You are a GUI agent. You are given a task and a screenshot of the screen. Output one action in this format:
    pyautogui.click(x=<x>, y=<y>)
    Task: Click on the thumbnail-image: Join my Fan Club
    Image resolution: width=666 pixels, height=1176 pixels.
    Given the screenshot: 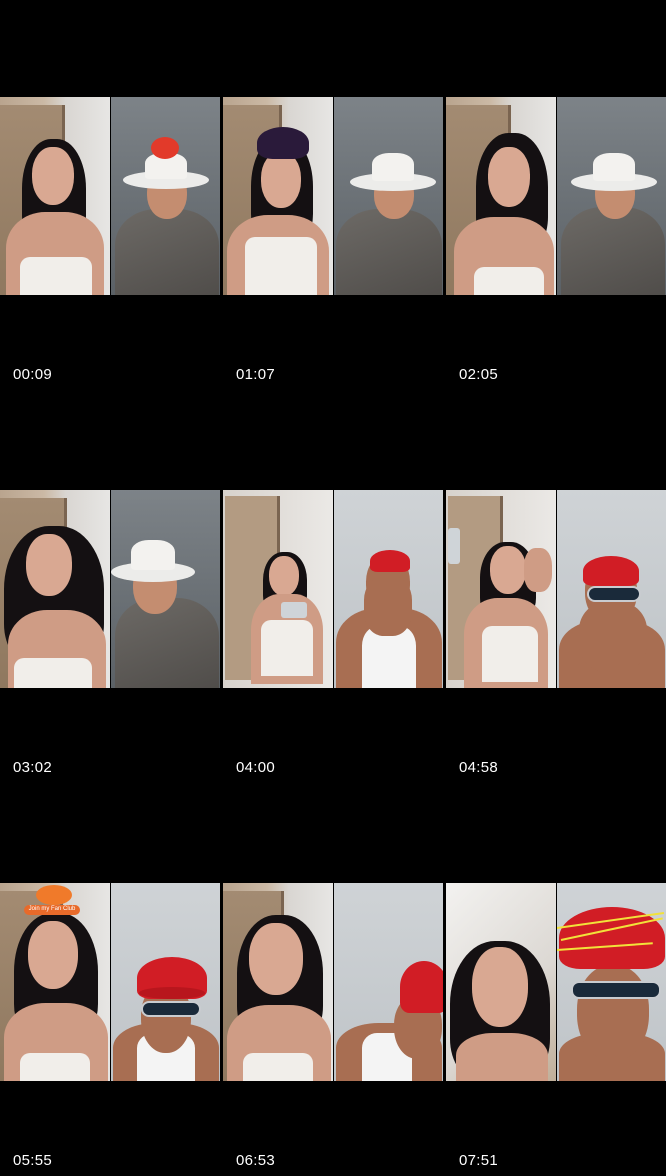 What is the action you would take?
    pyautogui.click(x=110, y=982)
    